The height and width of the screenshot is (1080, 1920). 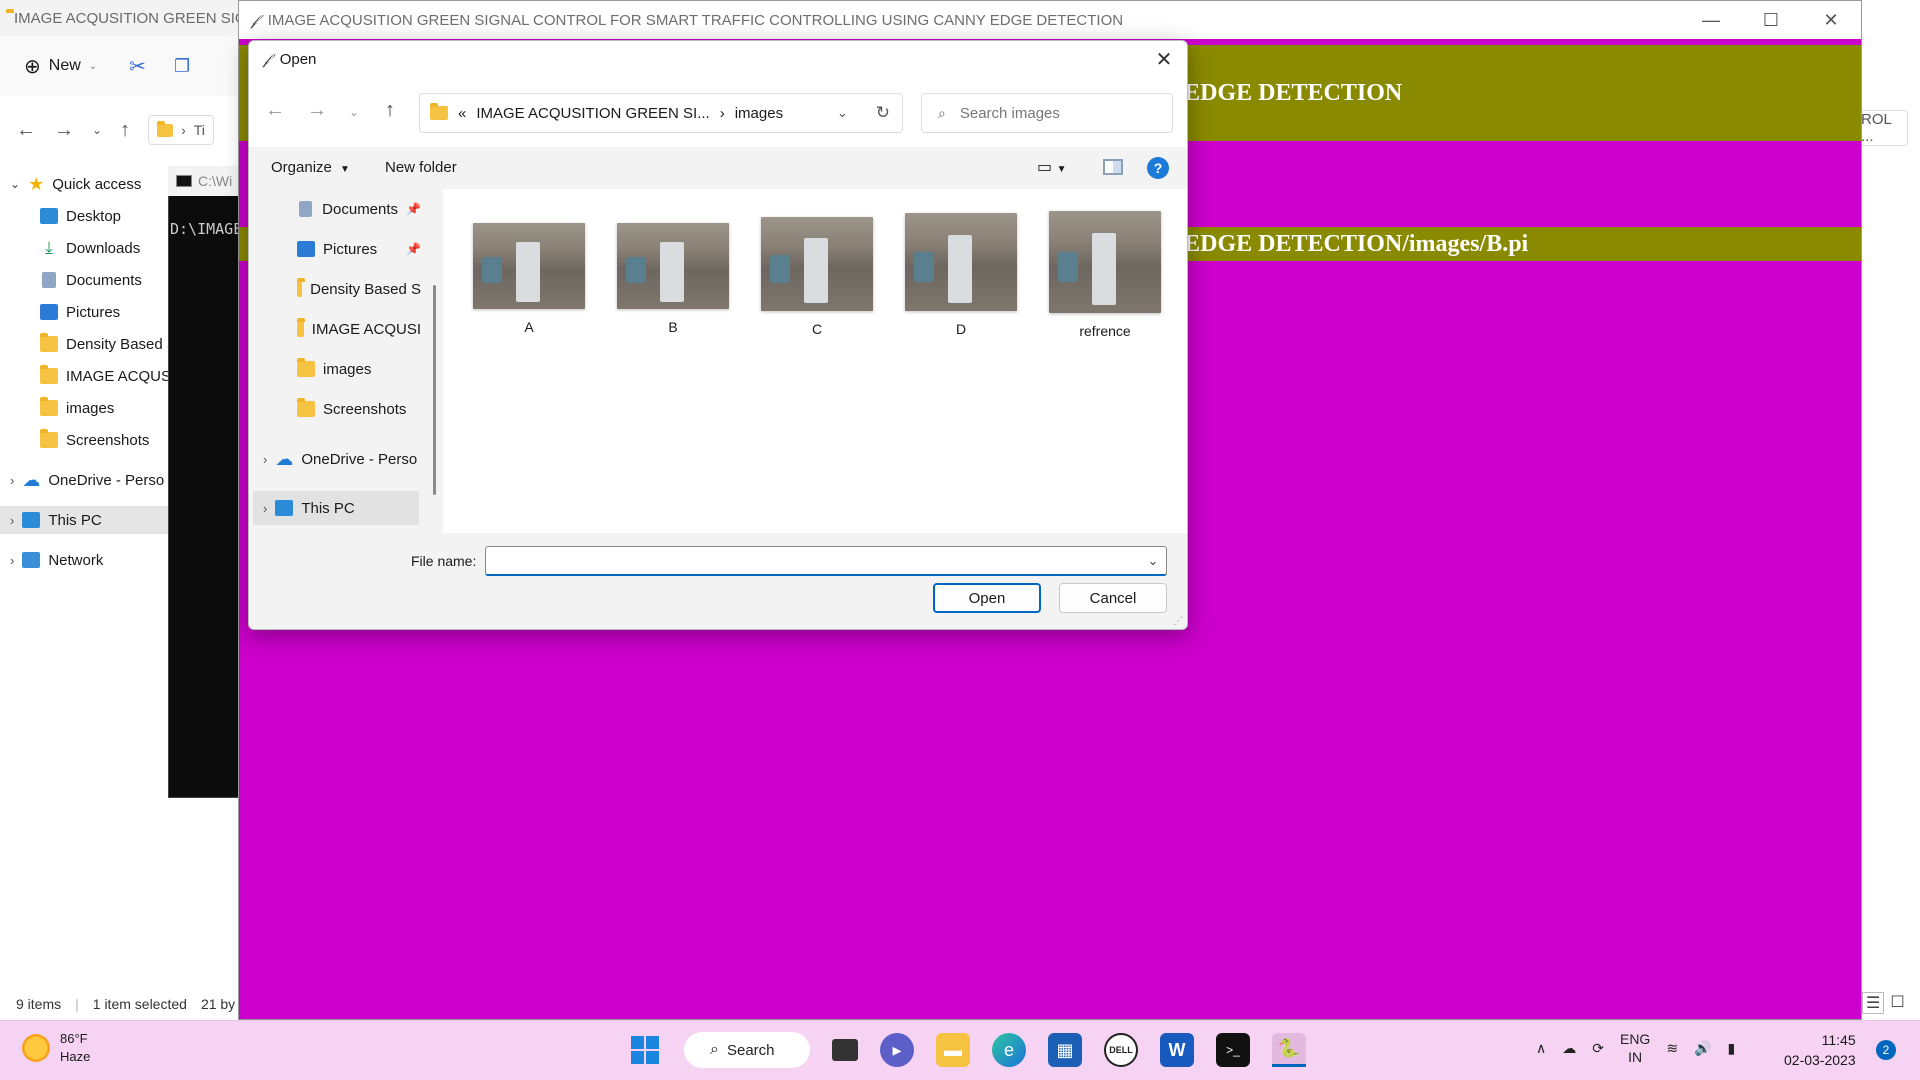 What do you see at coordinates (1164, 59) in the screenshot?
I see `dialog-close-button: ✕` at bounding box center [1164, 59].